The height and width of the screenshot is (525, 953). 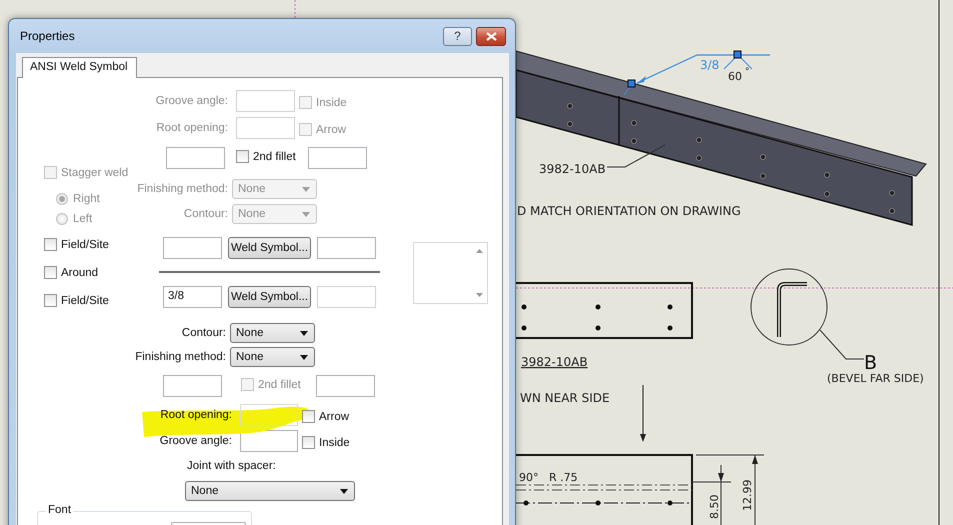 What do you see at coordinates (565, 398) in the screenshot?
I see `drawing-note: WN NEAR SIDE` at bounding box center [565, 398].